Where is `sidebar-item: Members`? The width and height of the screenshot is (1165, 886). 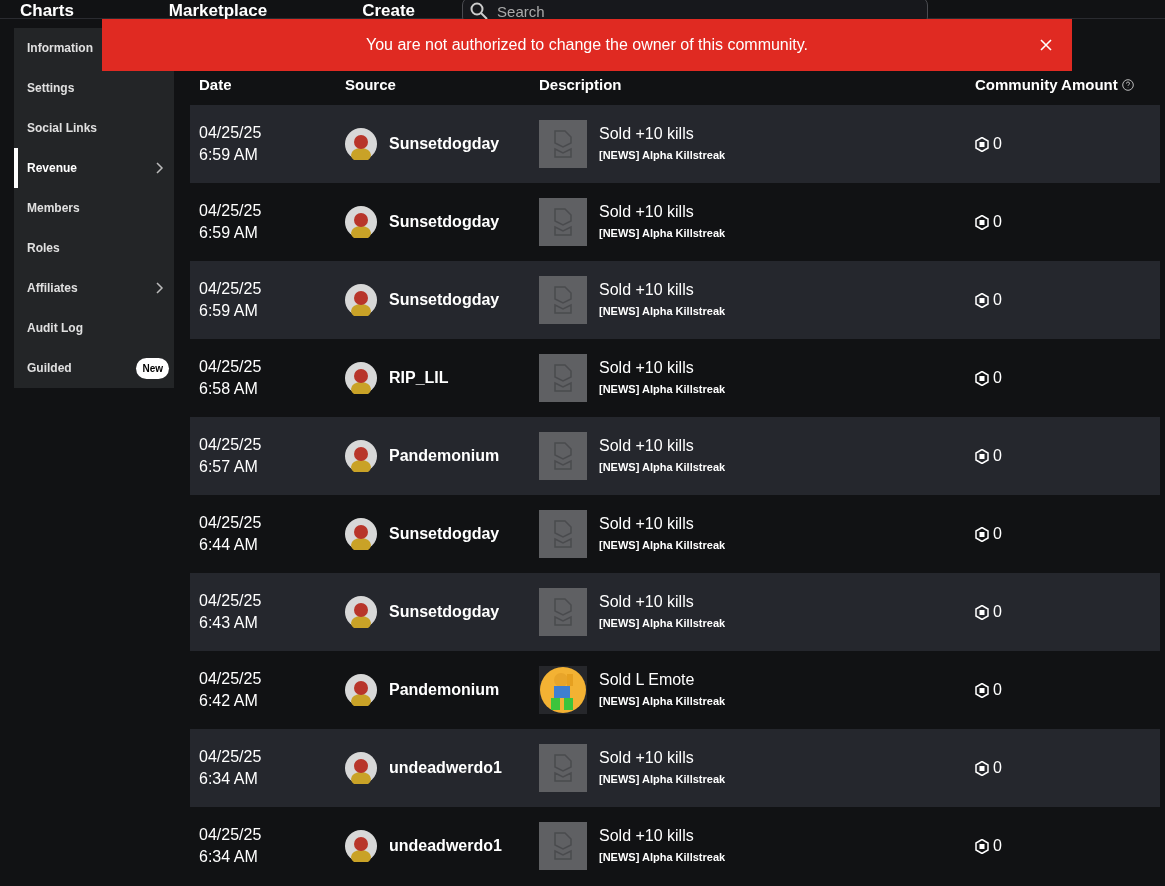
sidebar-item: Members is located at coordinates (94, 208).